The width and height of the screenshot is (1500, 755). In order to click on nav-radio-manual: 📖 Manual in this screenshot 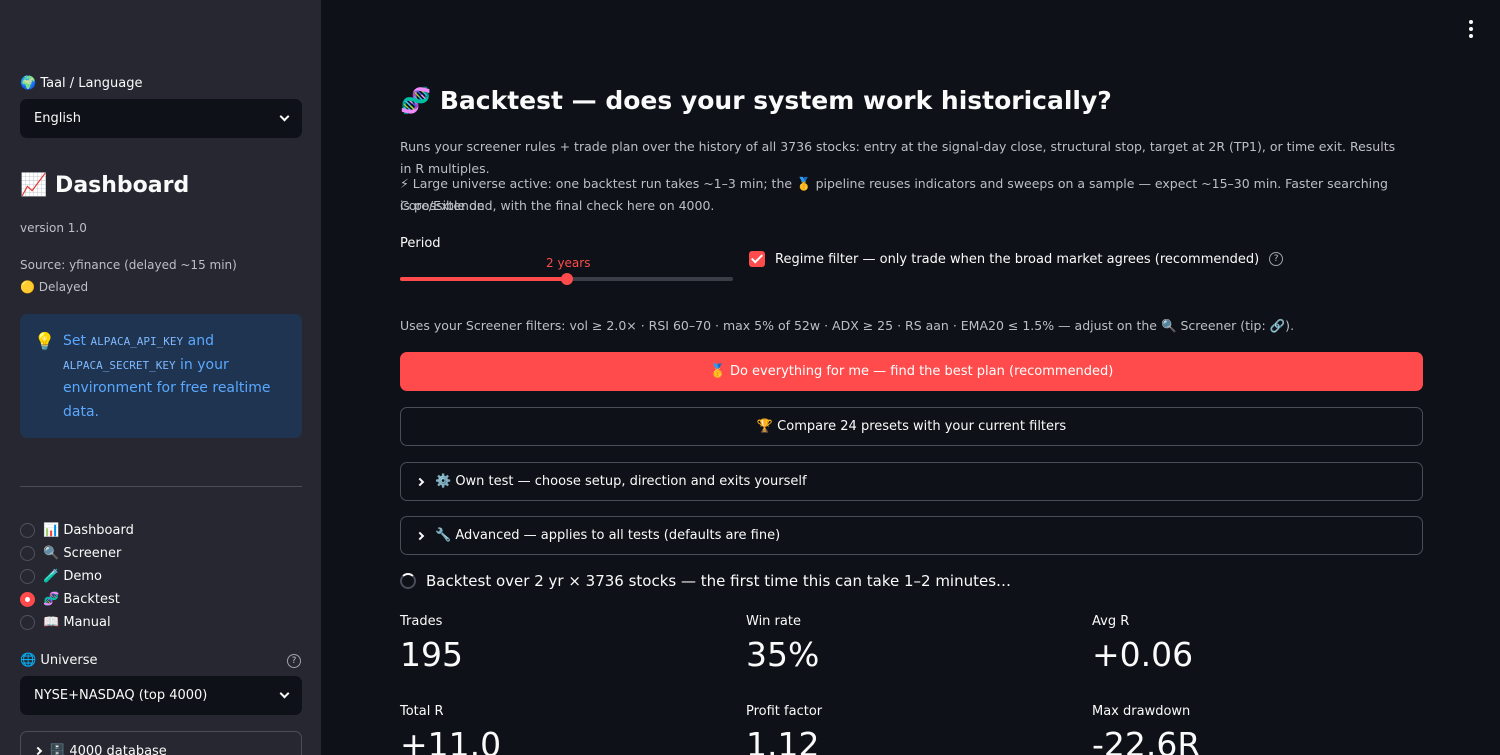, I will do `click(65, 622)`.